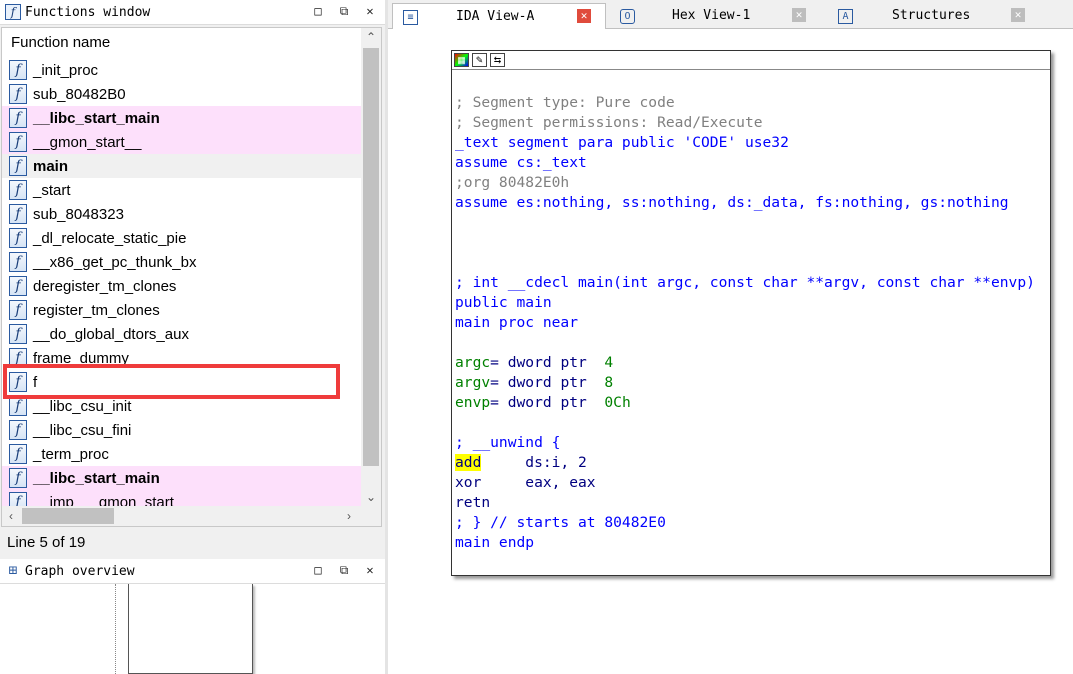 The width and height of the screenshot is (1073, 674). I want to click on function-name: __do_global_dtors_aux, so click(111, 334).